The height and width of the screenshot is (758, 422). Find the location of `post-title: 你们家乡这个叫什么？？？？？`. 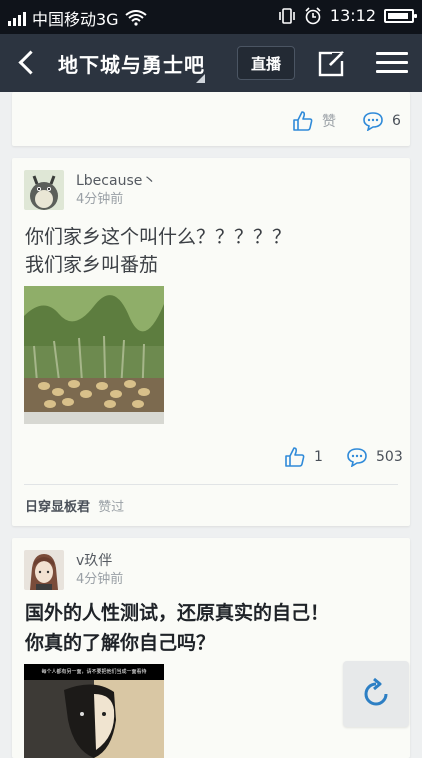

post-title: 你们家乡这个叫什么？？？？？ is located at coordinates (158, 237).